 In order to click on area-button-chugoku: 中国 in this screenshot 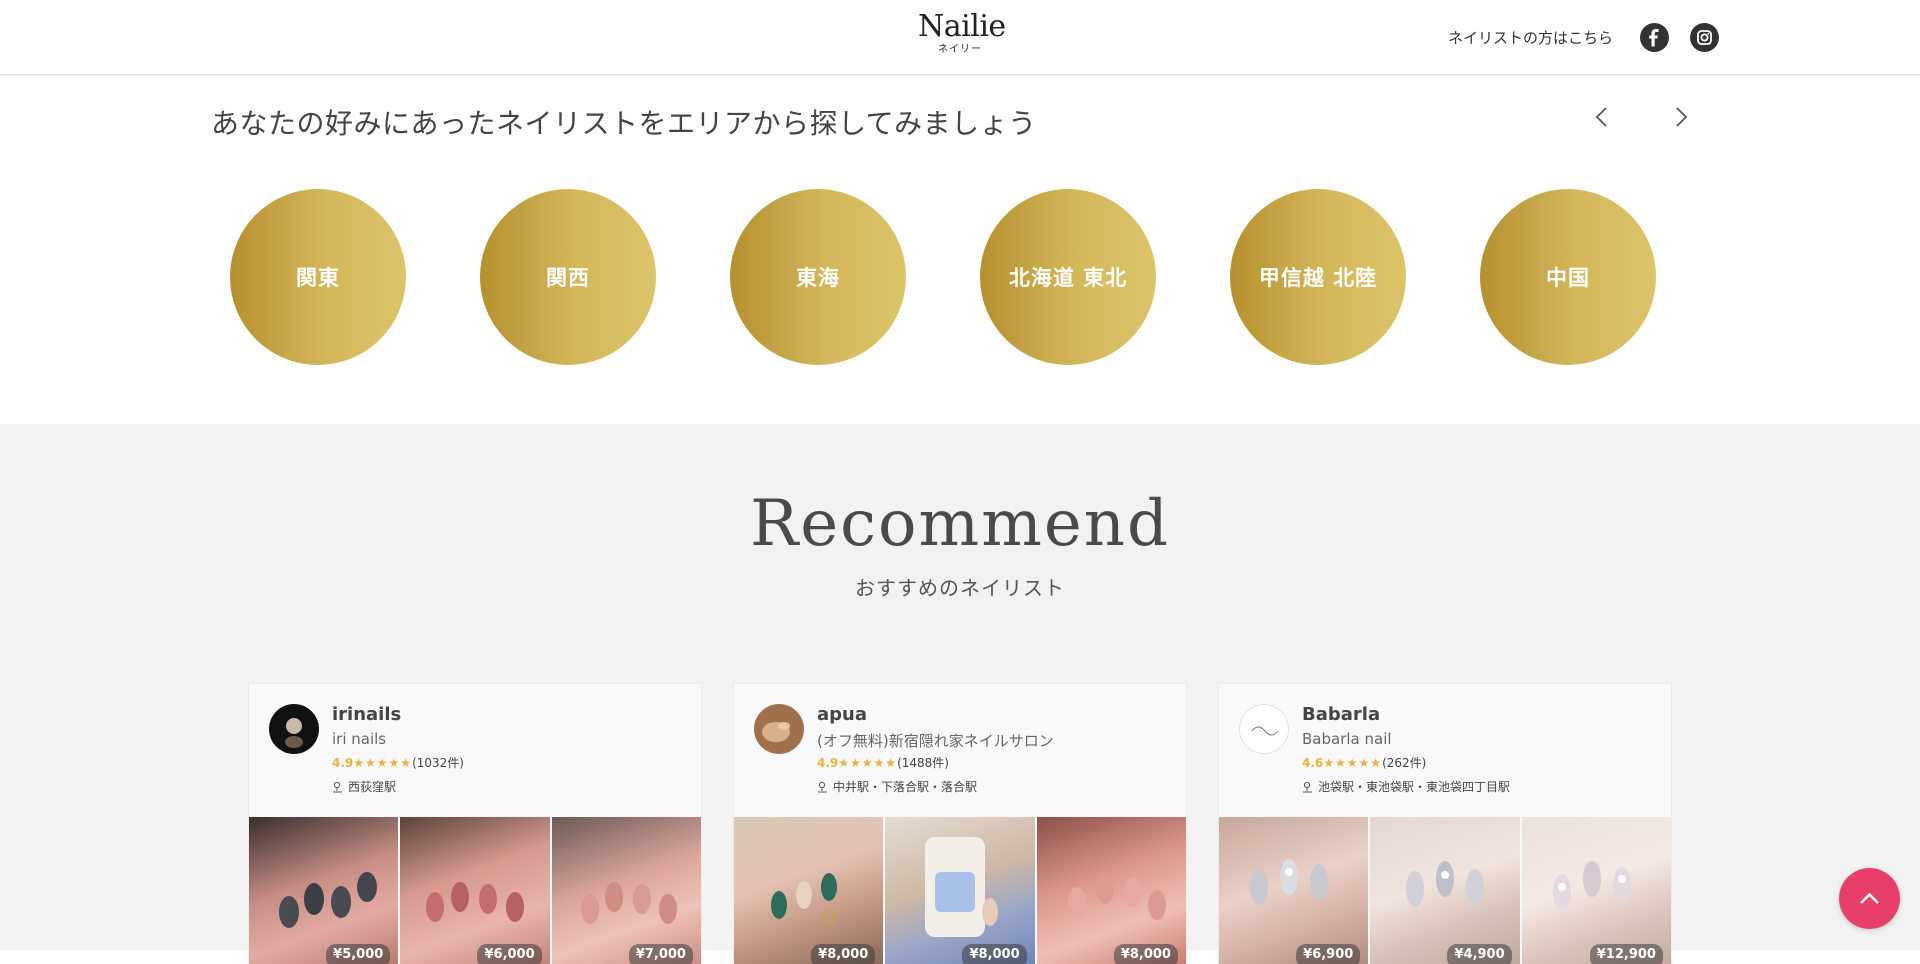, I will do `click(1568, 277)`.